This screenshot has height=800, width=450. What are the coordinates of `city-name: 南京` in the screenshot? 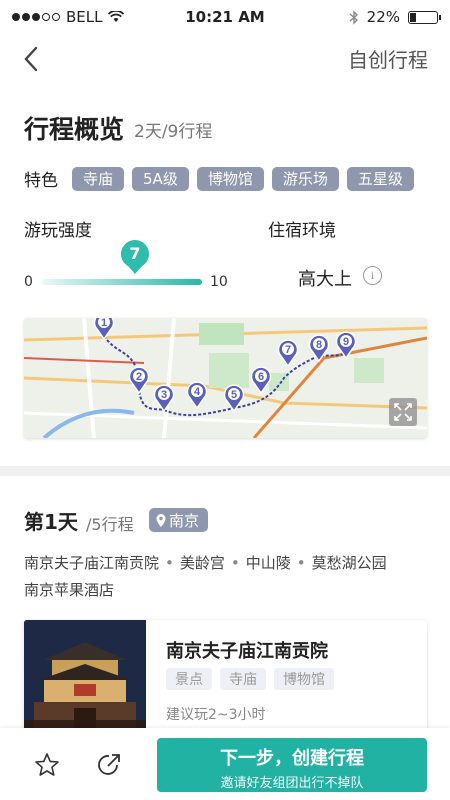 It's located at (184, 520).